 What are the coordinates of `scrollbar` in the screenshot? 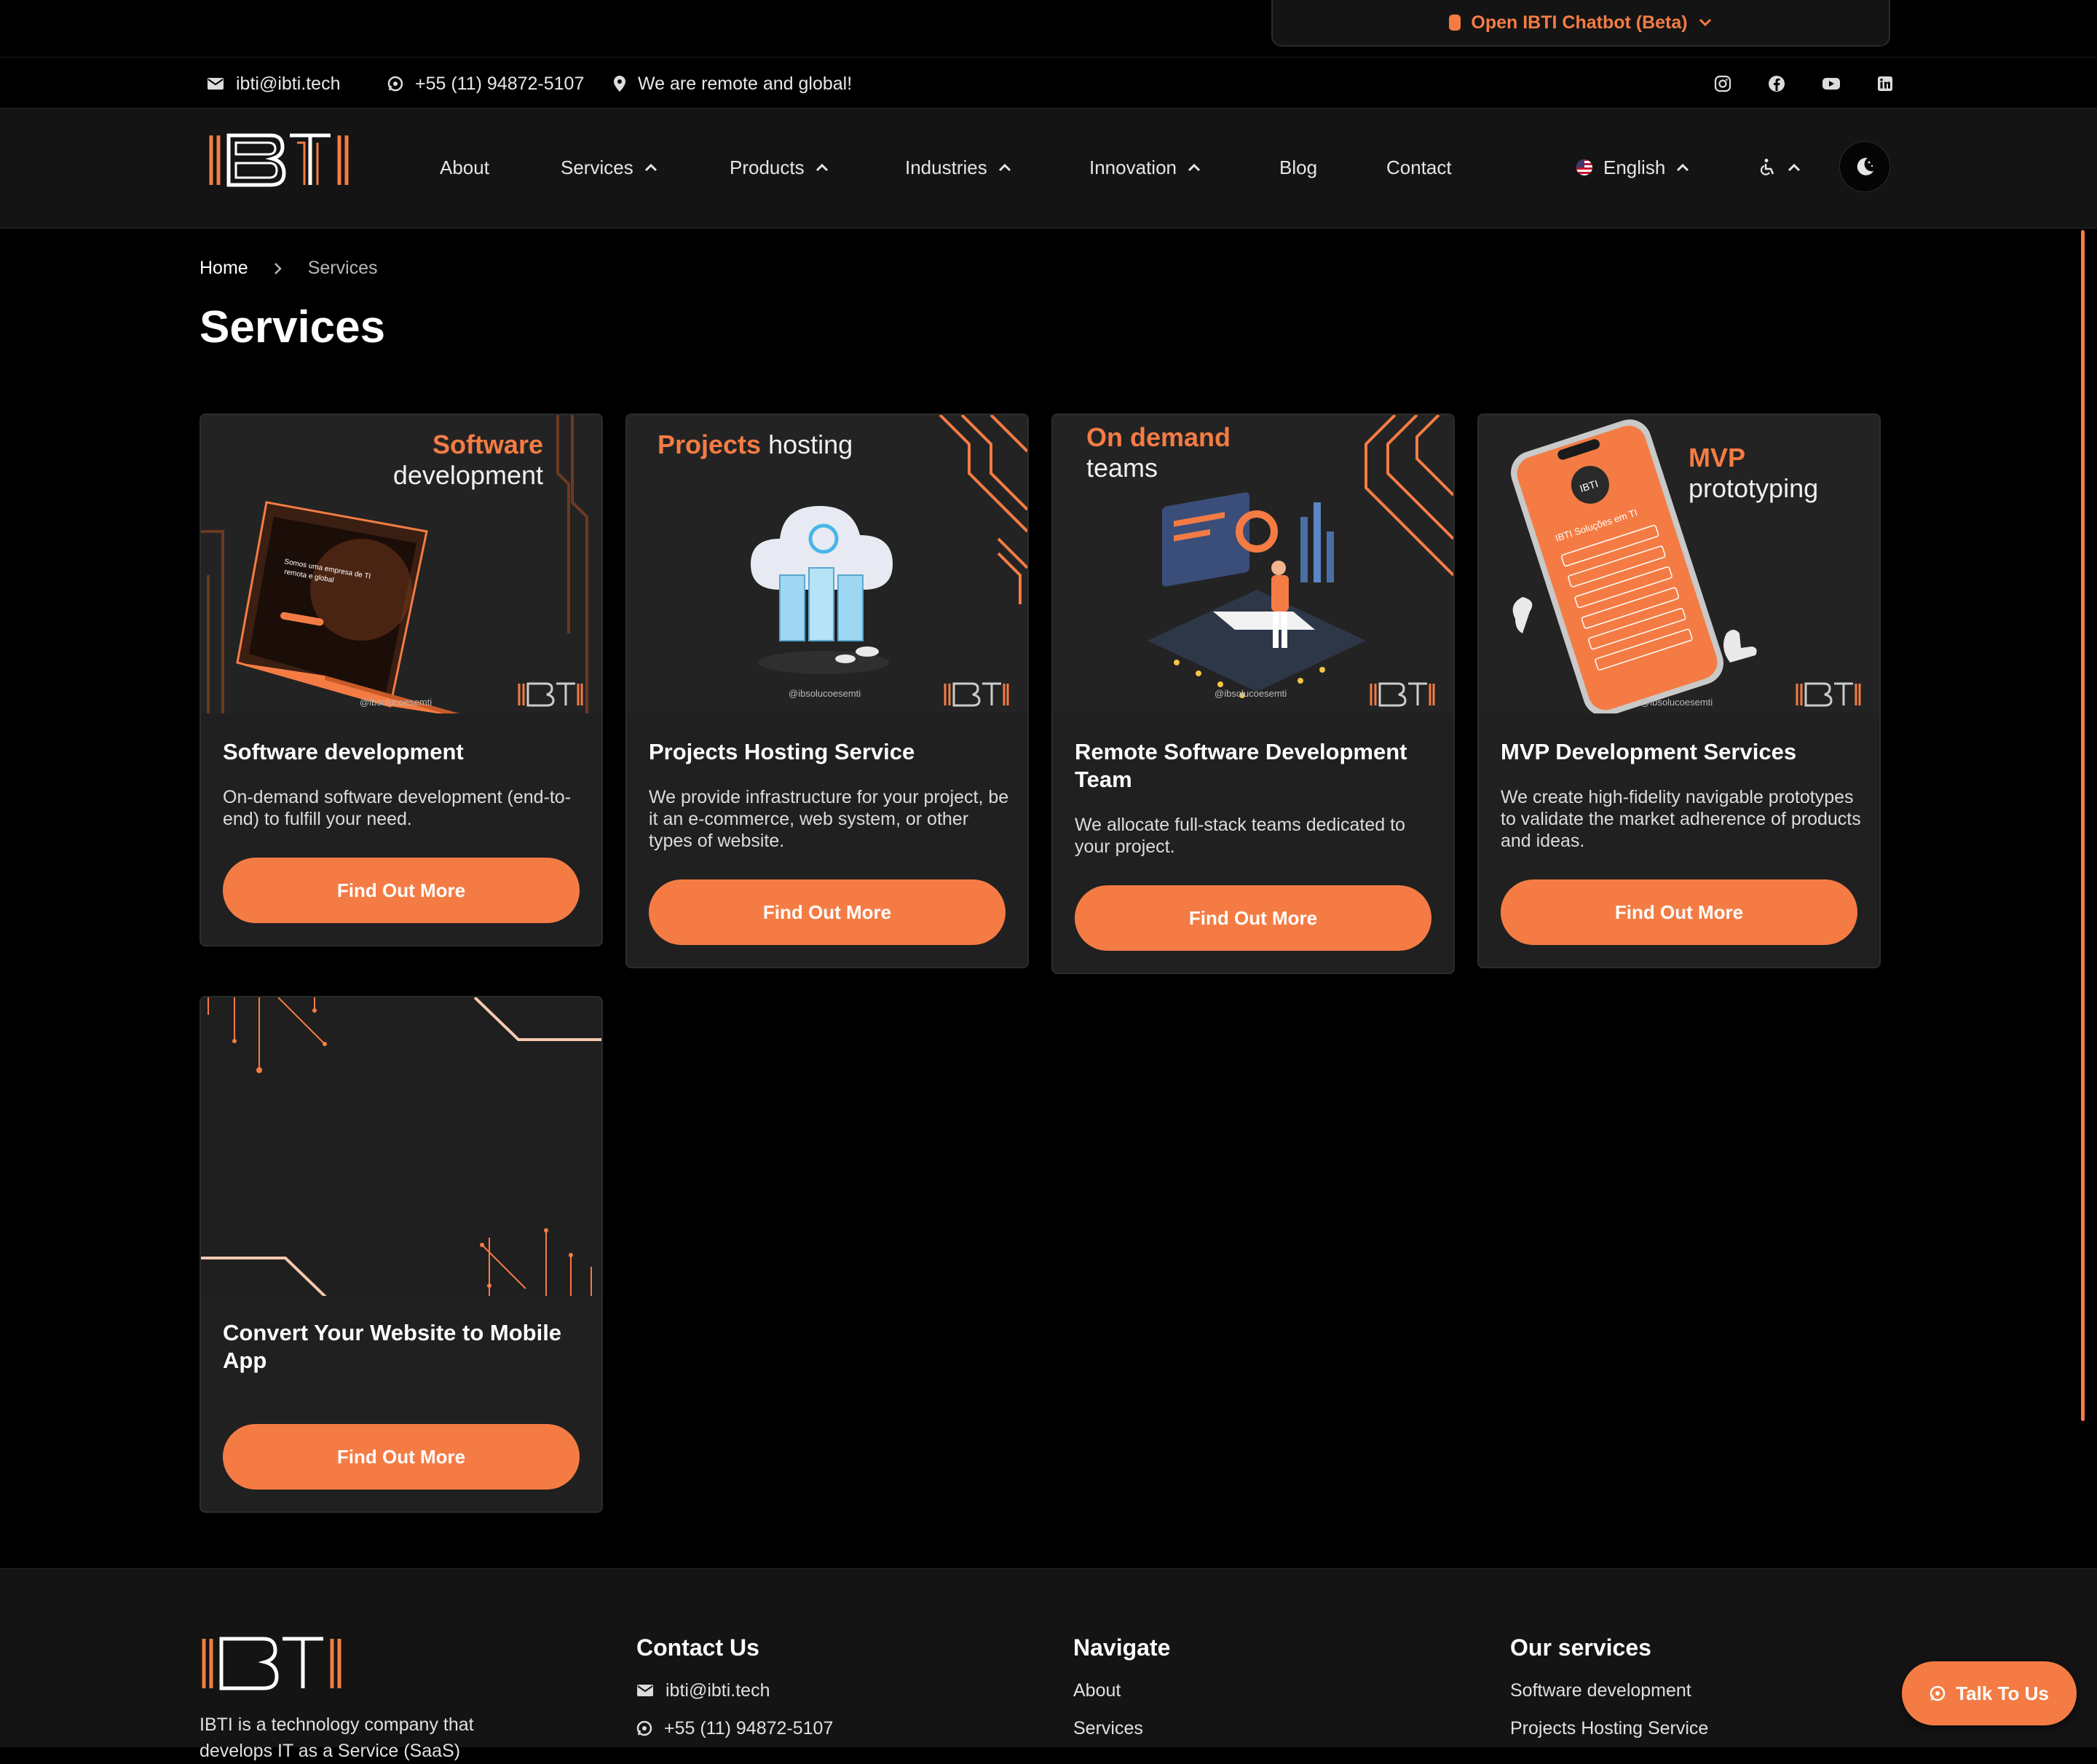 It's located at (2083, 826).